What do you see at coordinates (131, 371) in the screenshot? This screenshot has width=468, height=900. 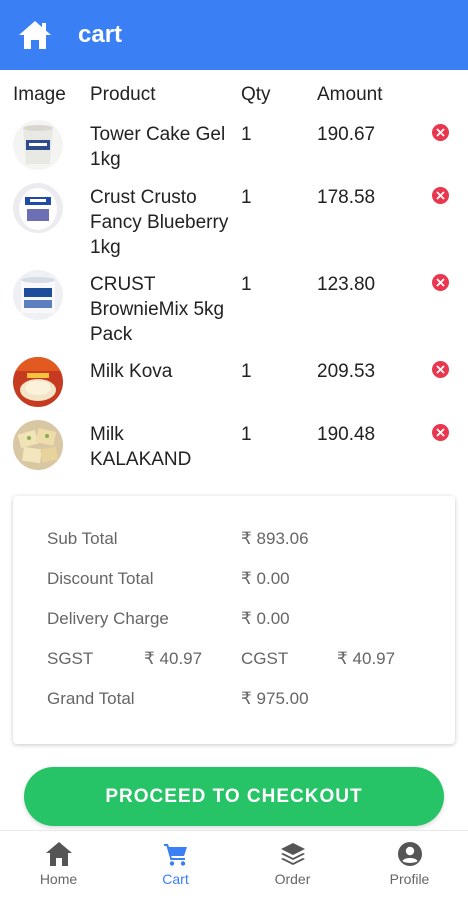 I see `product-name: Milk Kova` at bounding box center [131, 371].